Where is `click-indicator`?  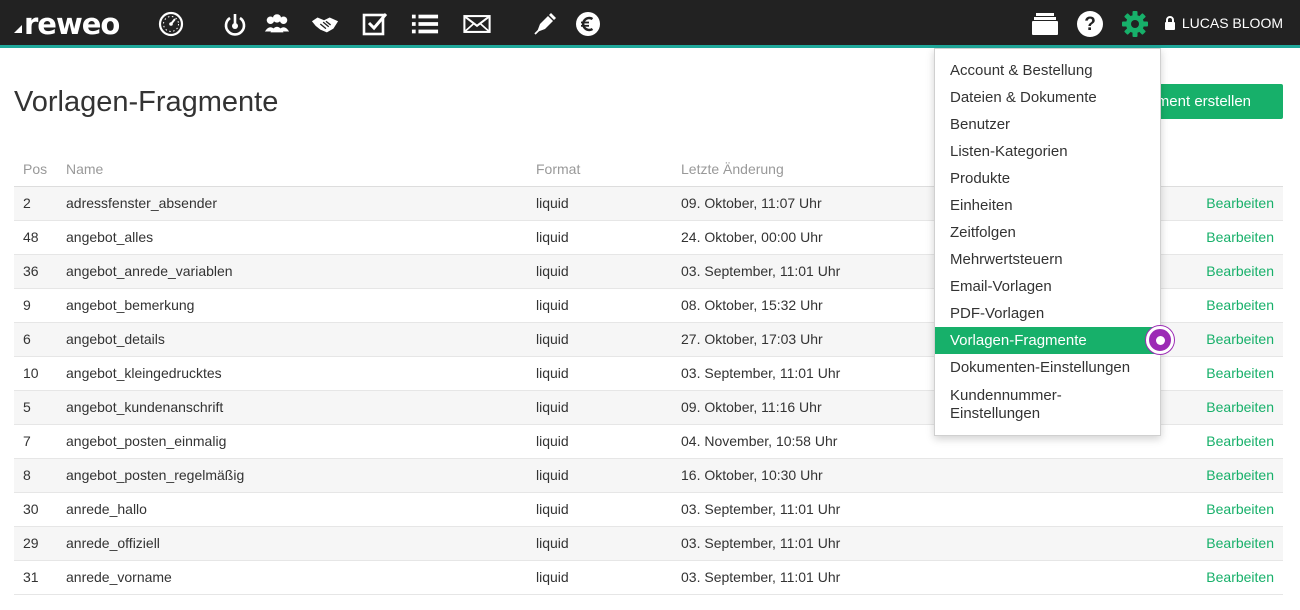
click-indicator is located at coordinates (1160, 340).